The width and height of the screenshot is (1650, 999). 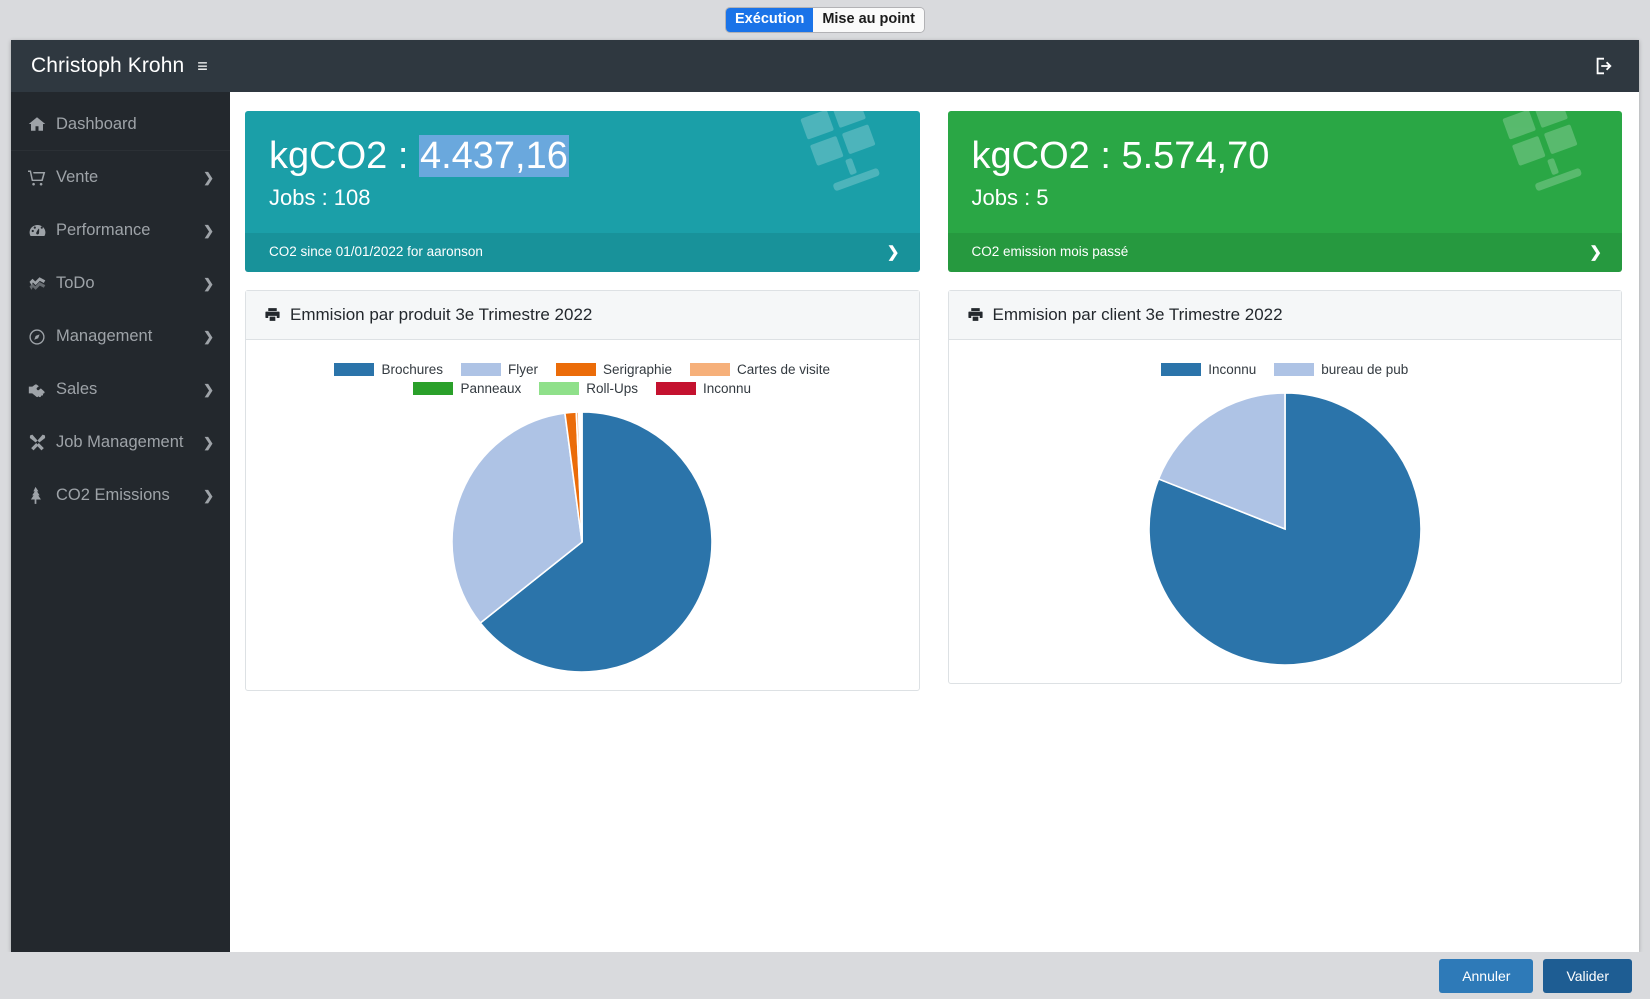 What do you see at coordinates (96, 123) in the screenshot?
I see `sidebar-item-label: Dashboard` at bounding box center [96, 123].